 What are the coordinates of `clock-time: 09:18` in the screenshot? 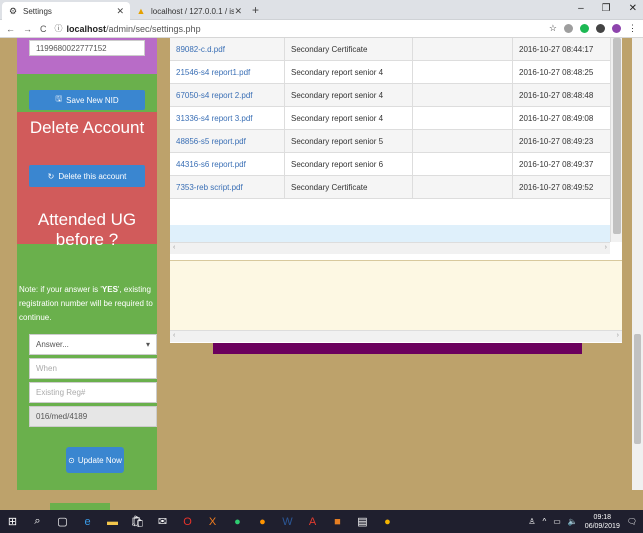 It's located at (602, 517).